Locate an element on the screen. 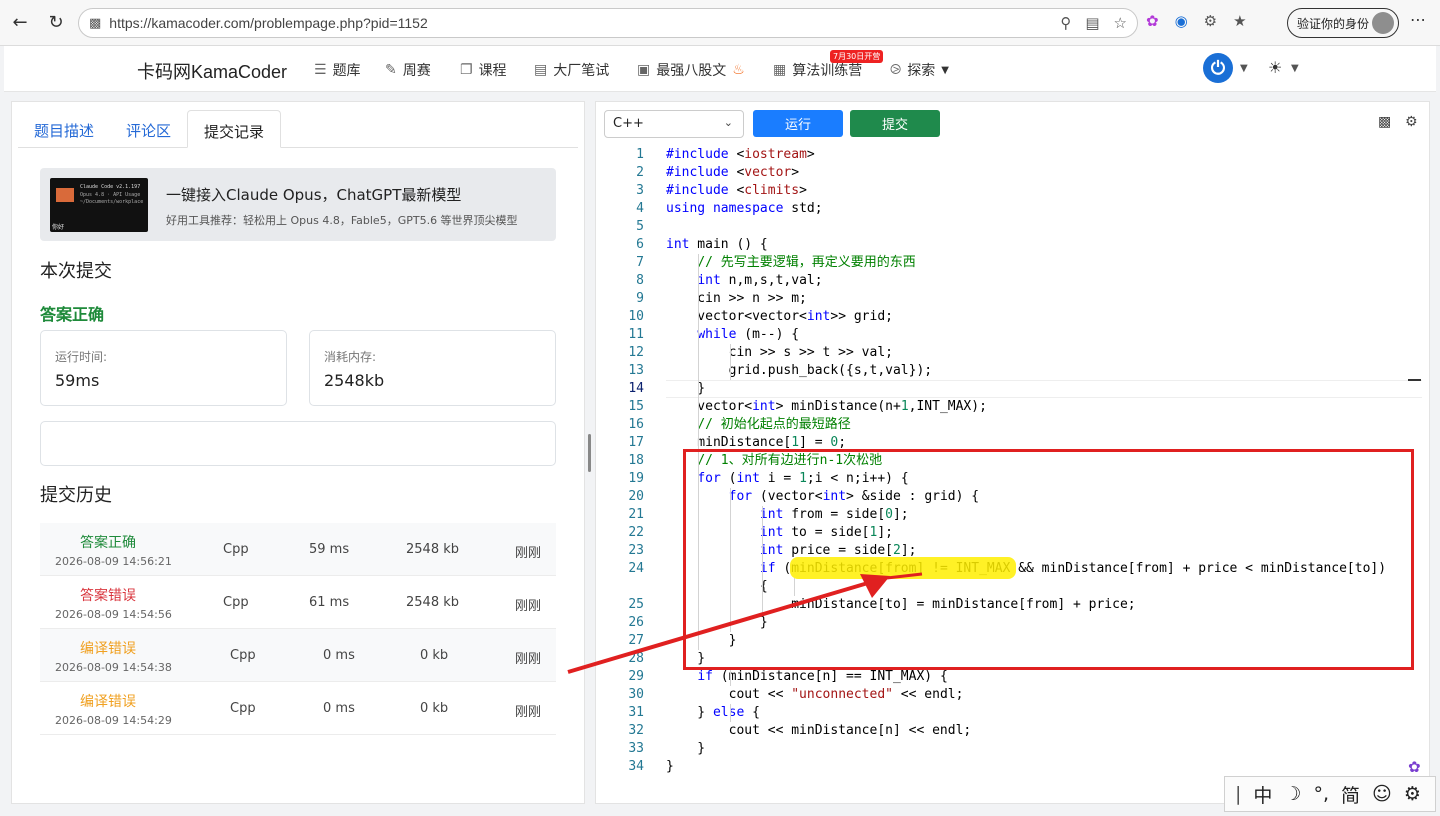 The image size is (1440, 816). line-number: 5 is located at coordinates (640, 226).